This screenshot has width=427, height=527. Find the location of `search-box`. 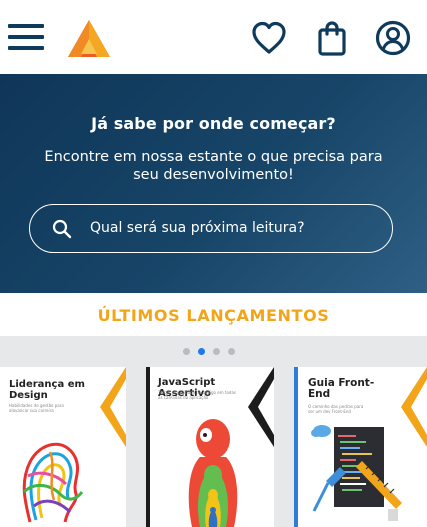

search-box is located at coordinates (211, 228).